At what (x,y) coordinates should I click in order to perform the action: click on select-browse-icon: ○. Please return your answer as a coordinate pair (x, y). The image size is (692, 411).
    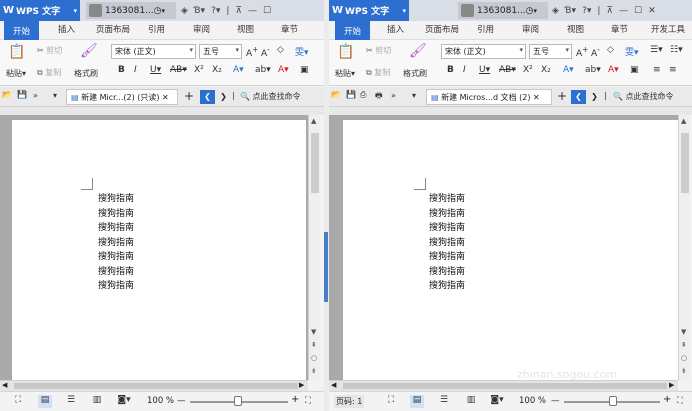
    Looking at the image, I should click on (314, 358).